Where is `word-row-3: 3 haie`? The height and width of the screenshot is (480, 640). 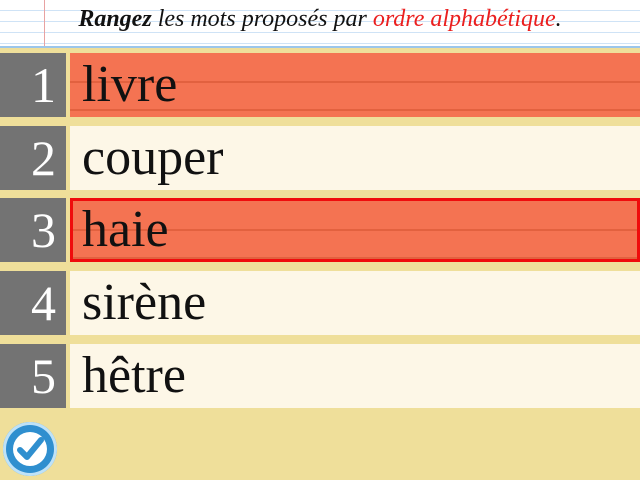 word-row-3: 3 haie is located at coordinates (320, 230).